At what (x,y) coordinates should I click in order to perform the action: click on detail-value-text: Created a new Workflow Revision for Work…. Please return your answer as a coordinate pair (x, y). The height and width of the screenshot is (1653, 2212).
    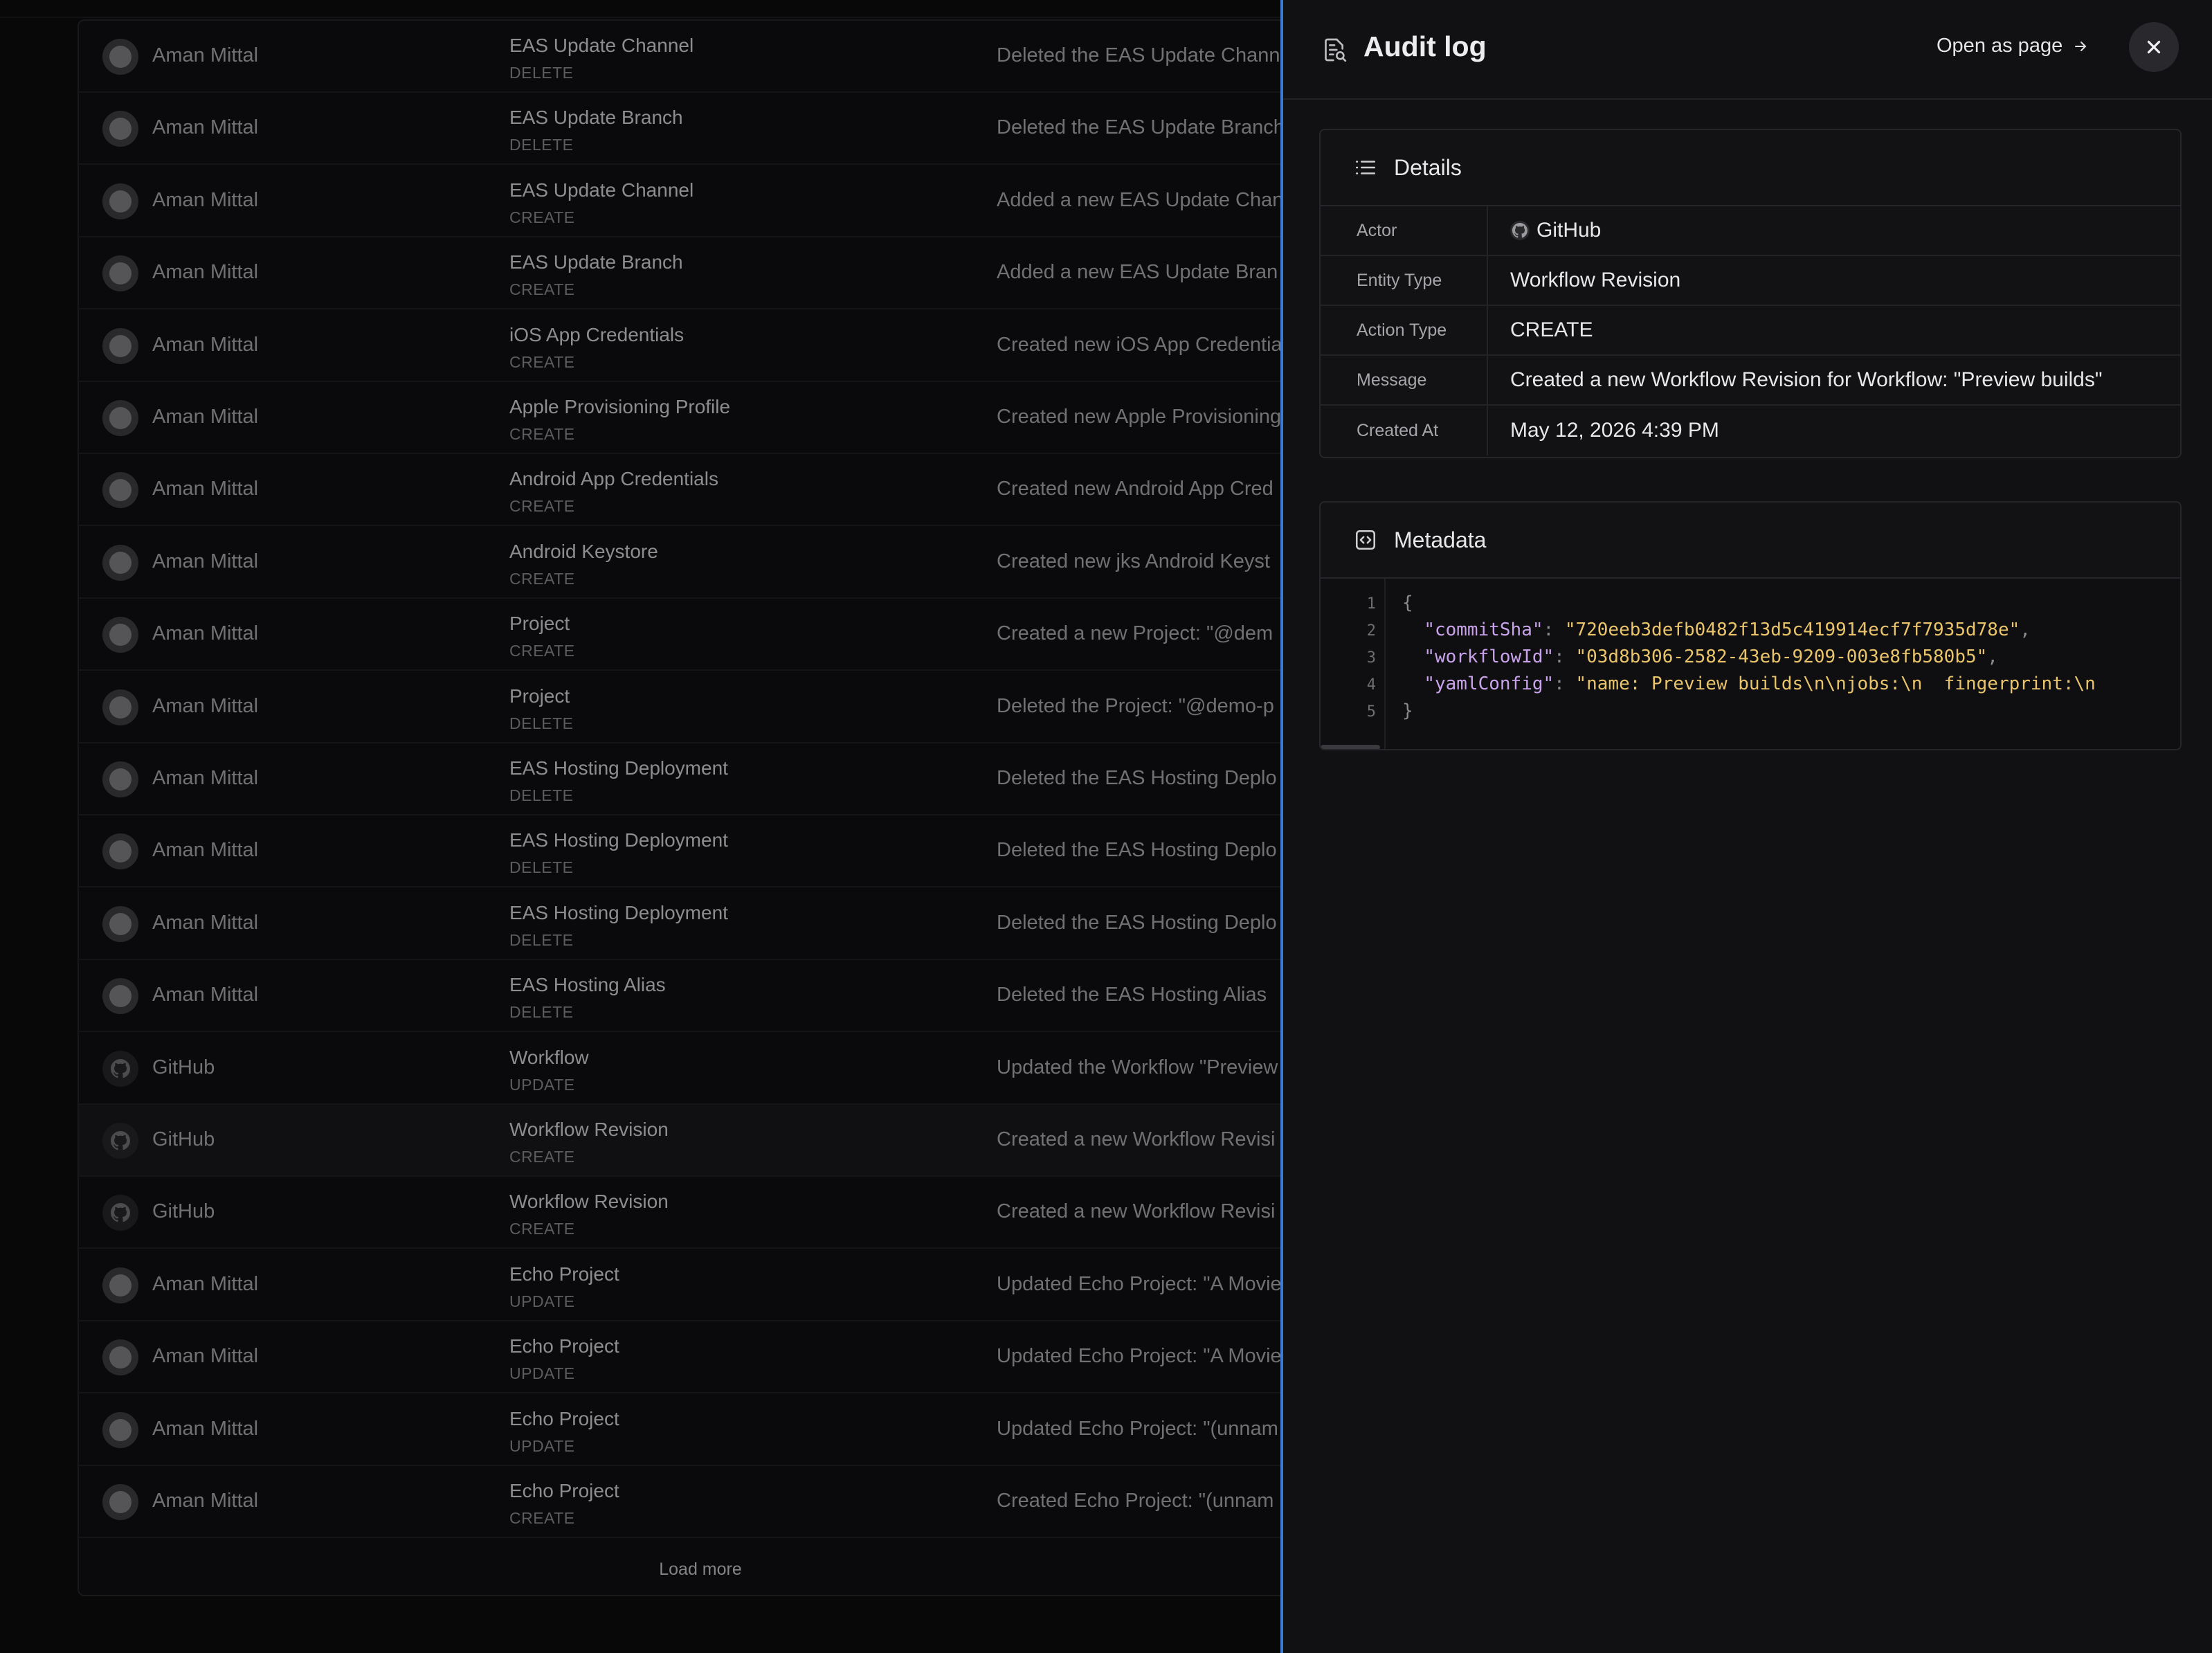
    Looking at the image, I should click on (1806, 379).